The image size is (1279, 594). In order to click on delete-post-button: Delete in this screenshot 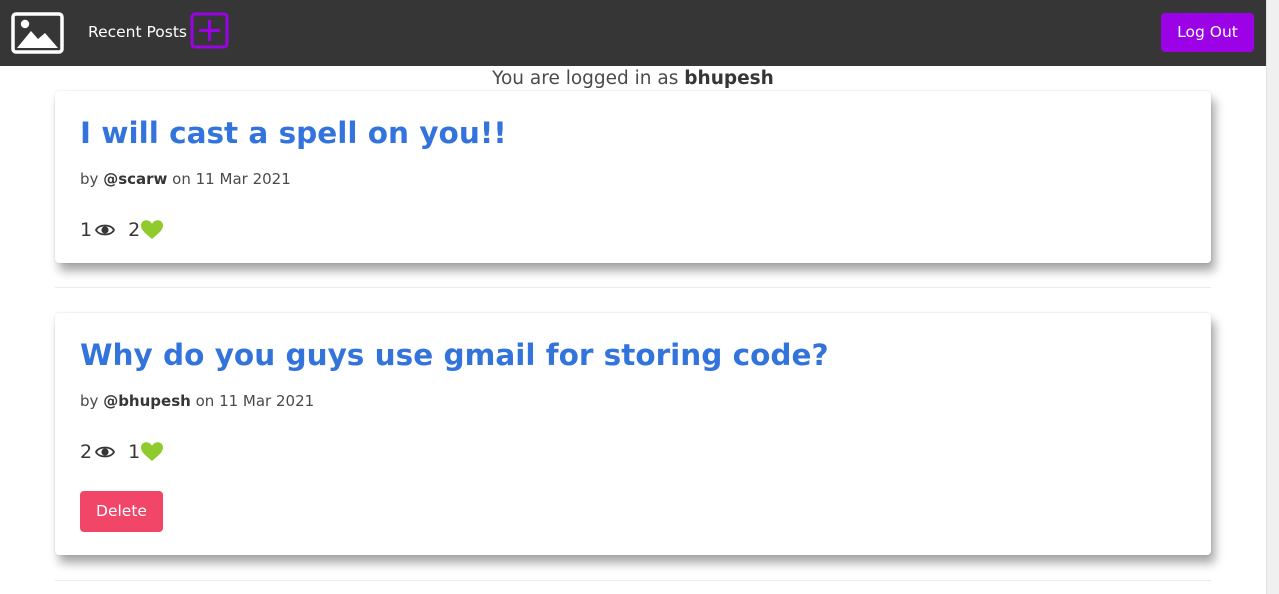, I will do `click(121, 511)`.